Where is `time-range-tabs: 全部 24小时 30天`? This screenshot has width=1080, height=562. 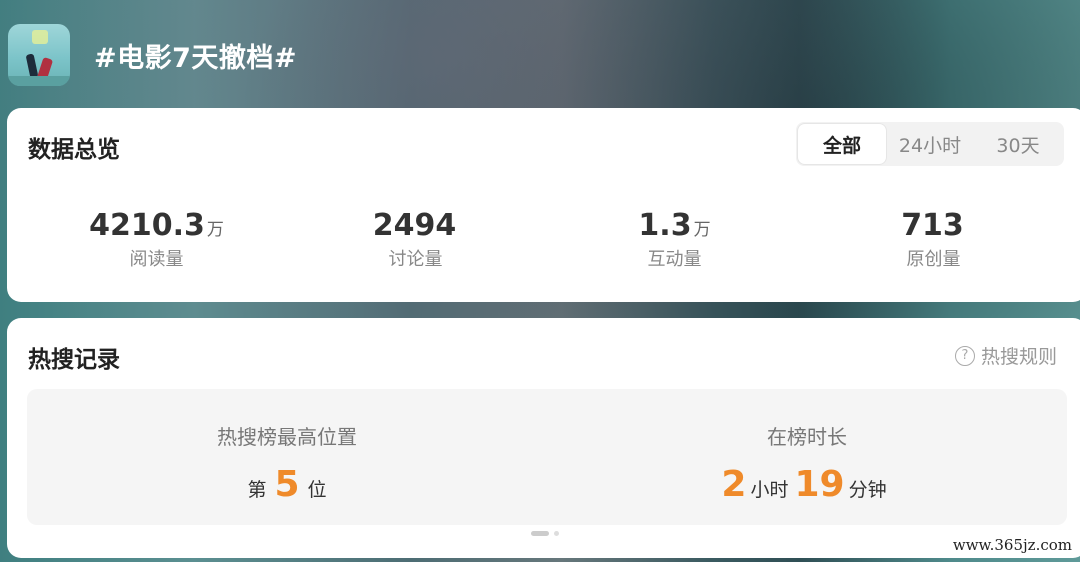
time-range-tabs: 全部 24小时 30天 is located at coordinates (930, 144).